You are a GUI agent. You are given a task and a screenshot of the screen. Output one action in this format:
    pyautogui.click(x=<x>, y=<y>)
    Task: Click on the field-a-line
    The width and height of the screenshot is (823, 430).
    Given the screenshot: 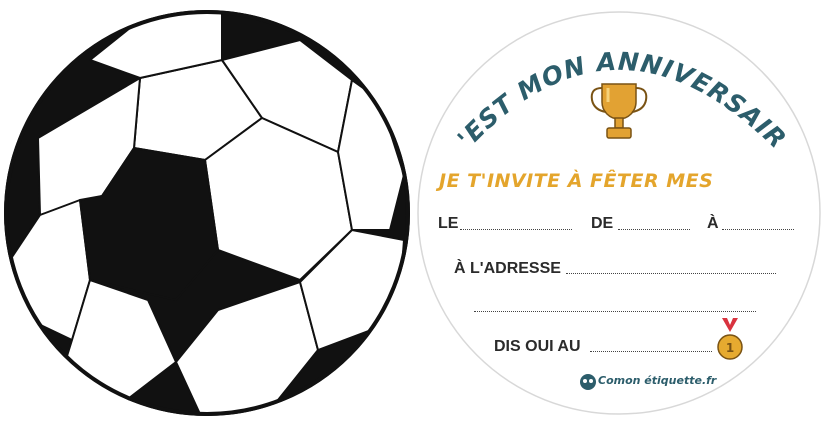 What is the action you would take?
    pyautogui.click(x=758, y=229)
    